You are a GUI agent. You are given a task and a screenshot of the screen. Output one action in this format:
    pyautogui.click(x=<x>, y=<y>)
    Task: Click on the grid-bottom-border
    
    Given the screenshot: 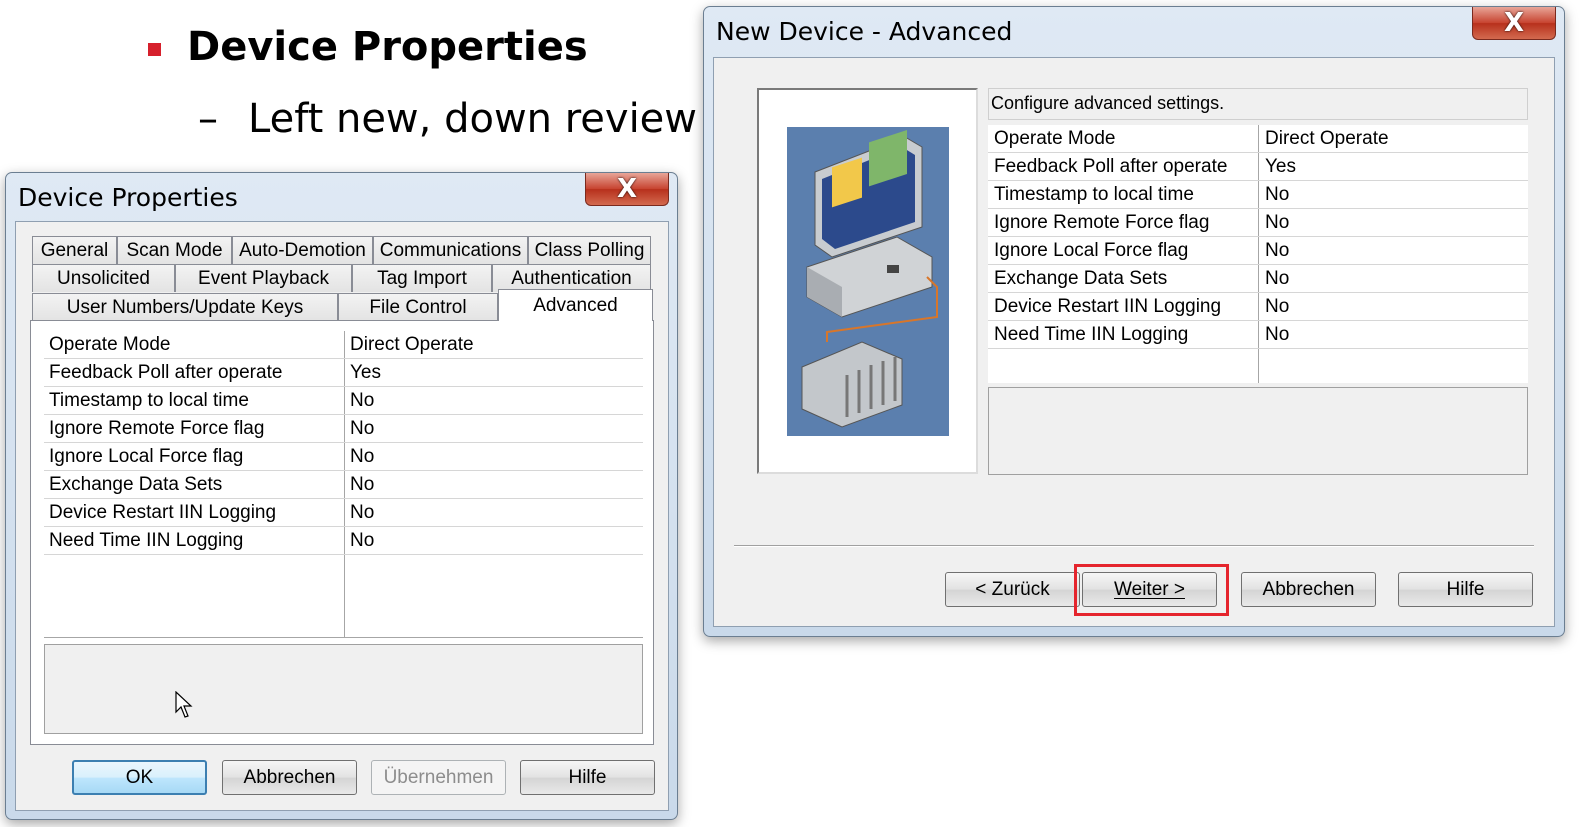 What is the action you would take?
    pyautogui.click(x=343, y=637)
    